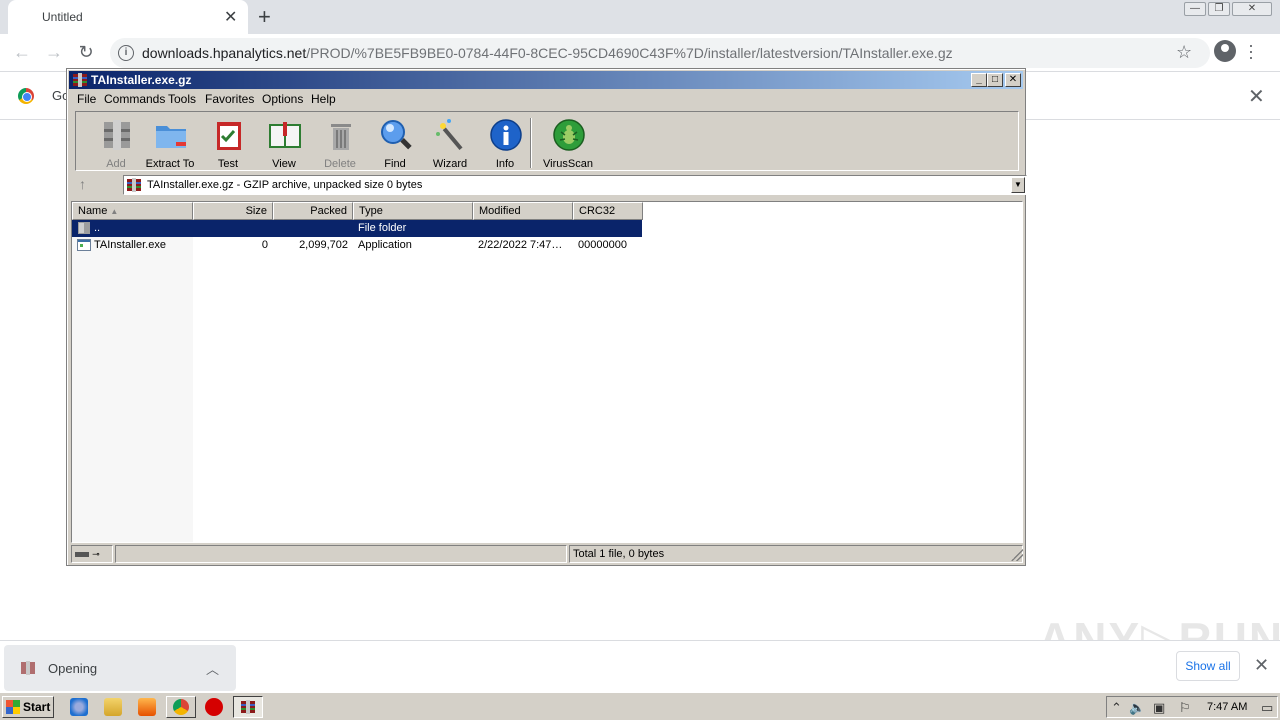  Describe the element at coordinates (214, 707) in the screenshot. I see `opera-icon` at that location.